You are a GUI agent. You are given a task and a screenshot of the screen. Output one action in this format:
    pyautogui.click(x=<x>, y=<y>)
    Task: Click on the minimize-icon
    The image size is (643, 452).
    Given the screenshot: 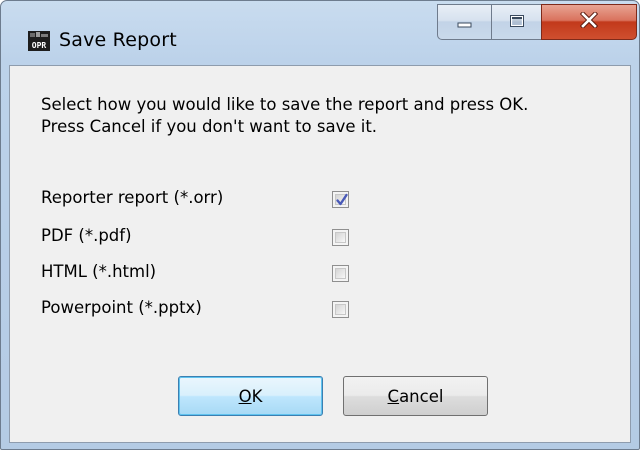 What is the action you would take?
    pyautogui.click(x=465, y=22)
    